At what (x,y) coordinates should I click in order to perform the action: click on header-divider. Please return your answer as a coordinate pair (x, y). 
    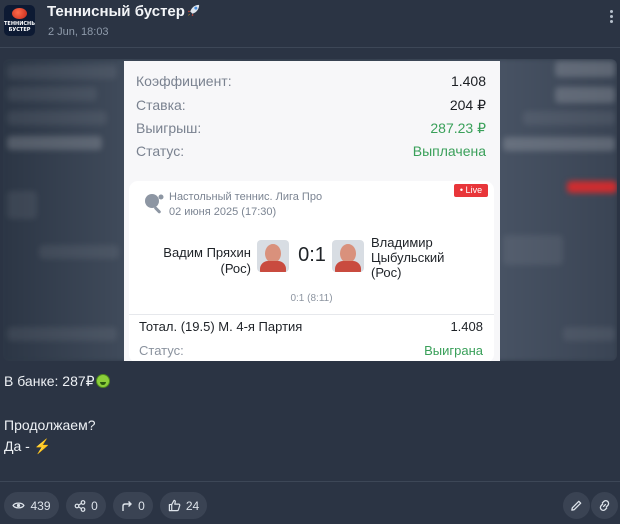
    Looking at the image, I should click on (310, 47).